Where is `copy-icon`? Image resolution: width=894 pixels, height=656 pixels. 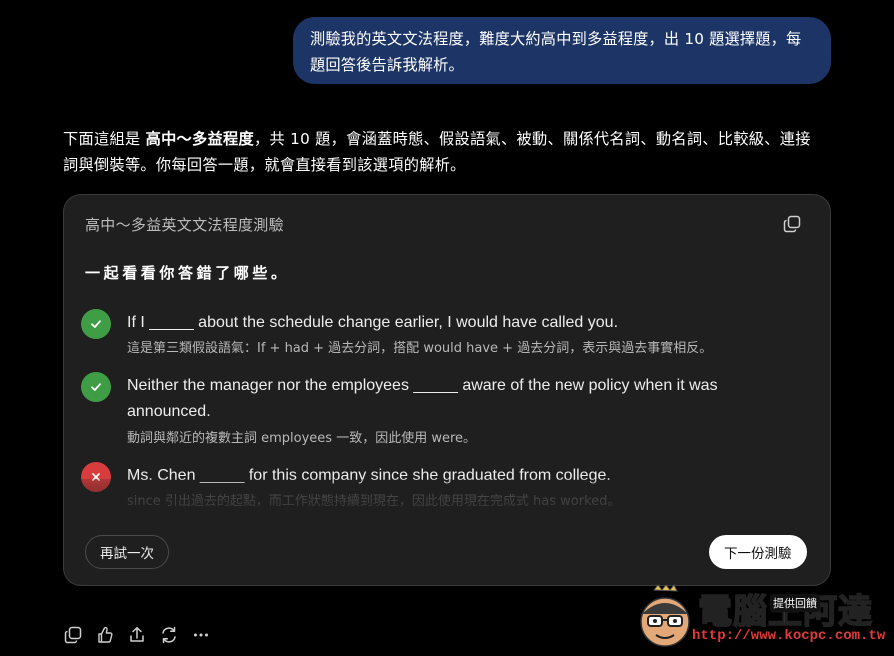 copy-icon is located at coordinates (73, 635).